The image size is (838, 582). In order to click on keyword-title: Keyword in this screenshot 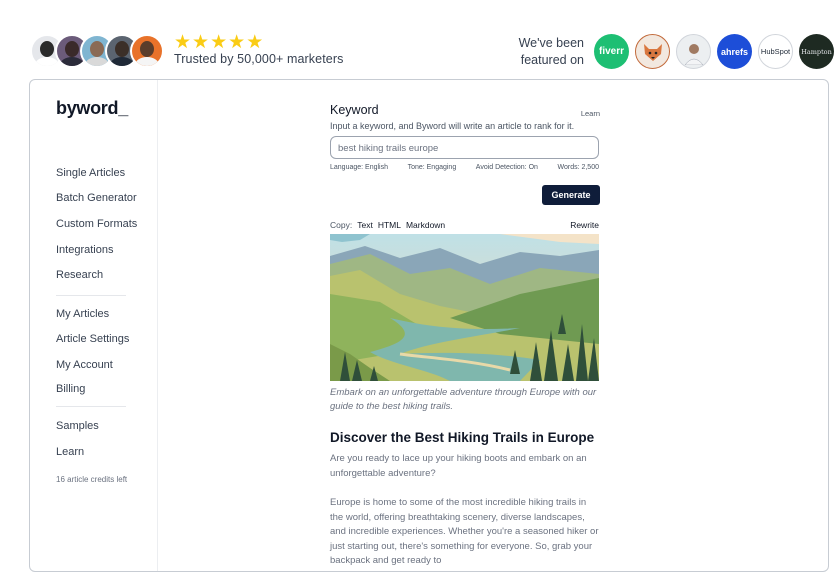, I will do `click(354, 110)`.